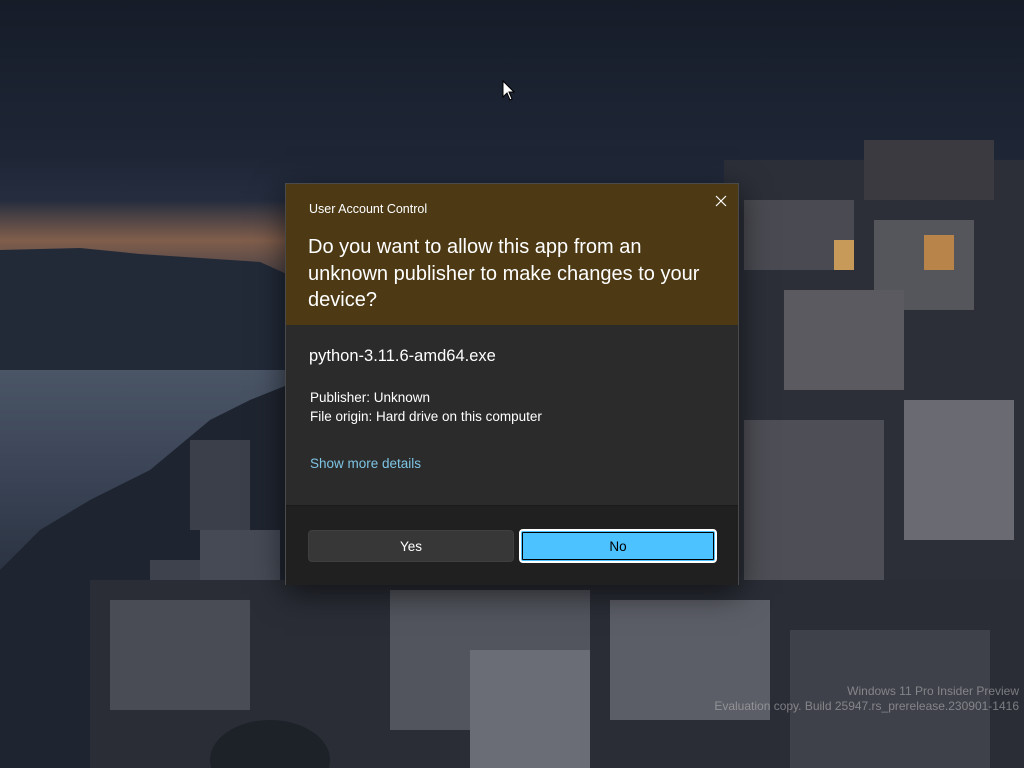 Image resolution: width=1024 pixels, height=768 pixels. What do you see at coordinates (933, 691) in the screenshot?
I see `watermark-line-1: Windows 11 Pro Insider Preview` at bounding box center [933, 691].